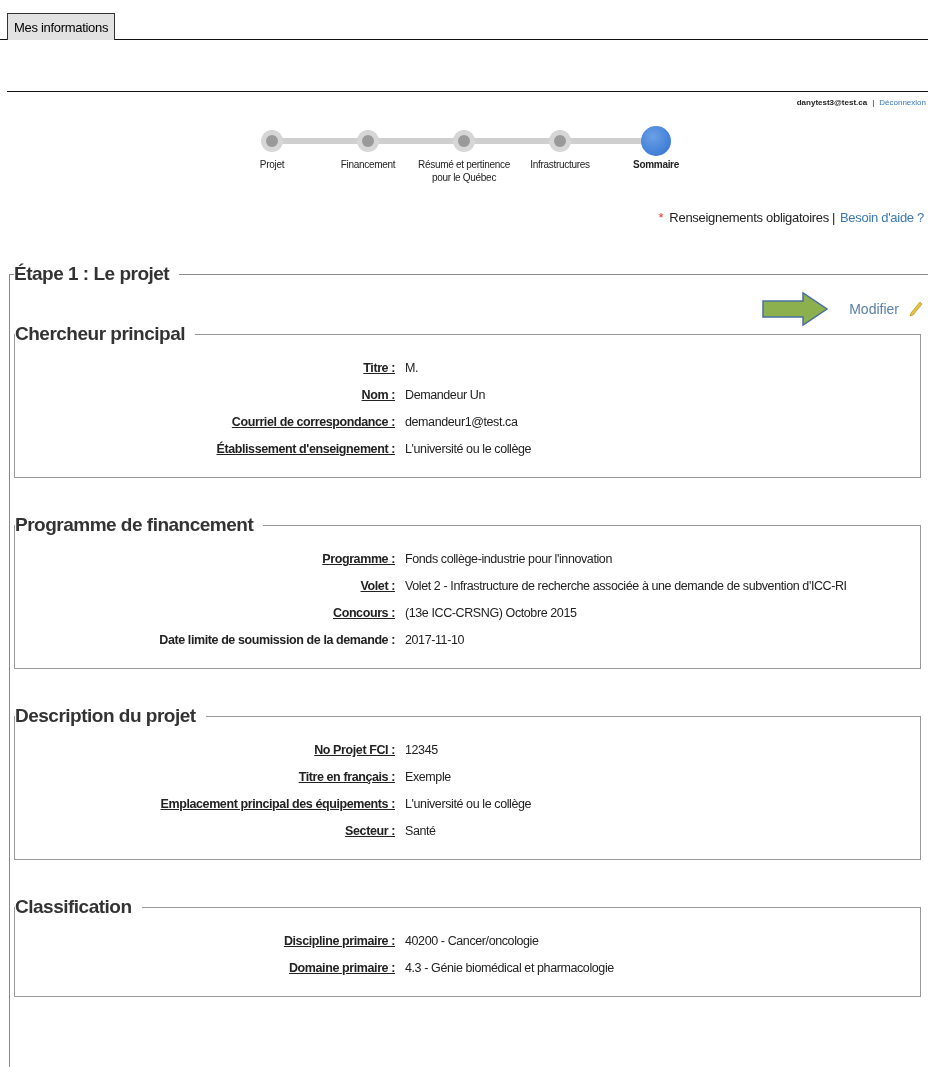 This screenshot has height=1067, width=928. Describe the element at coordinates (510, 968) in the screenshot. I see `field-value: 4.3 - Génie biomédical et pharmacologie` at that location.